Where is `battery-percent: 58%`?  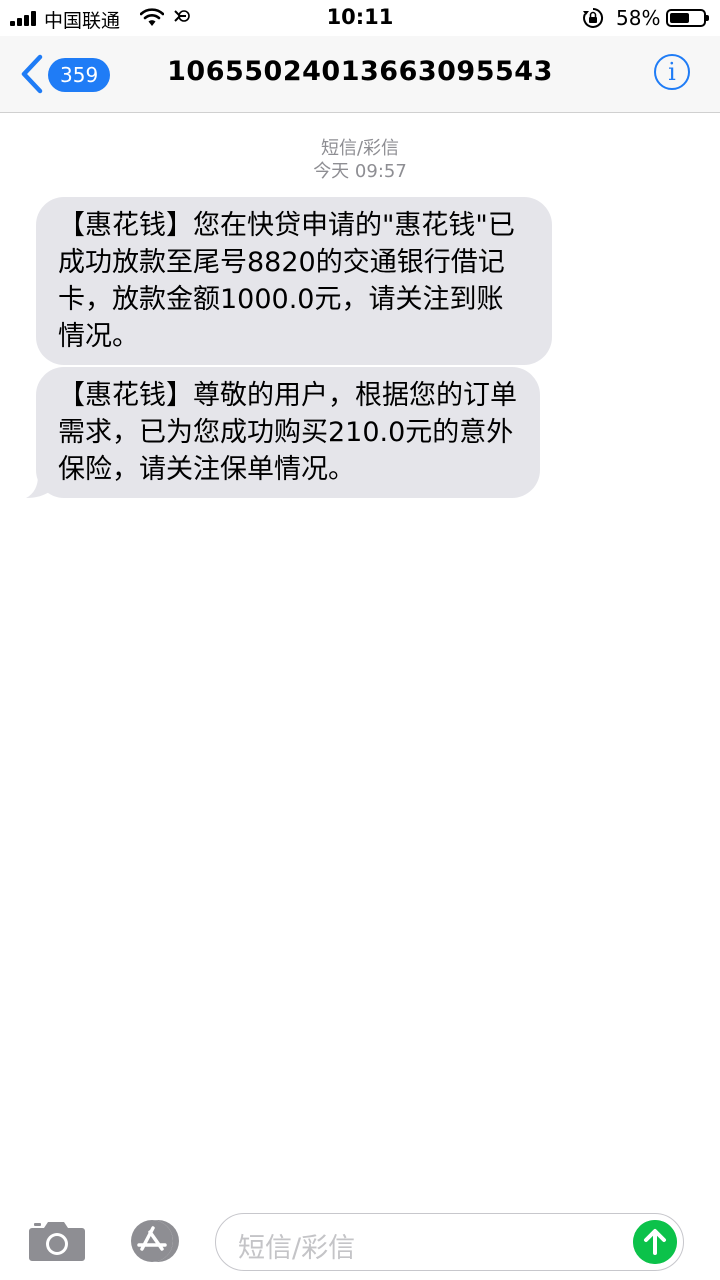 battery-percent: 58% is located at coordinates (638, 18).